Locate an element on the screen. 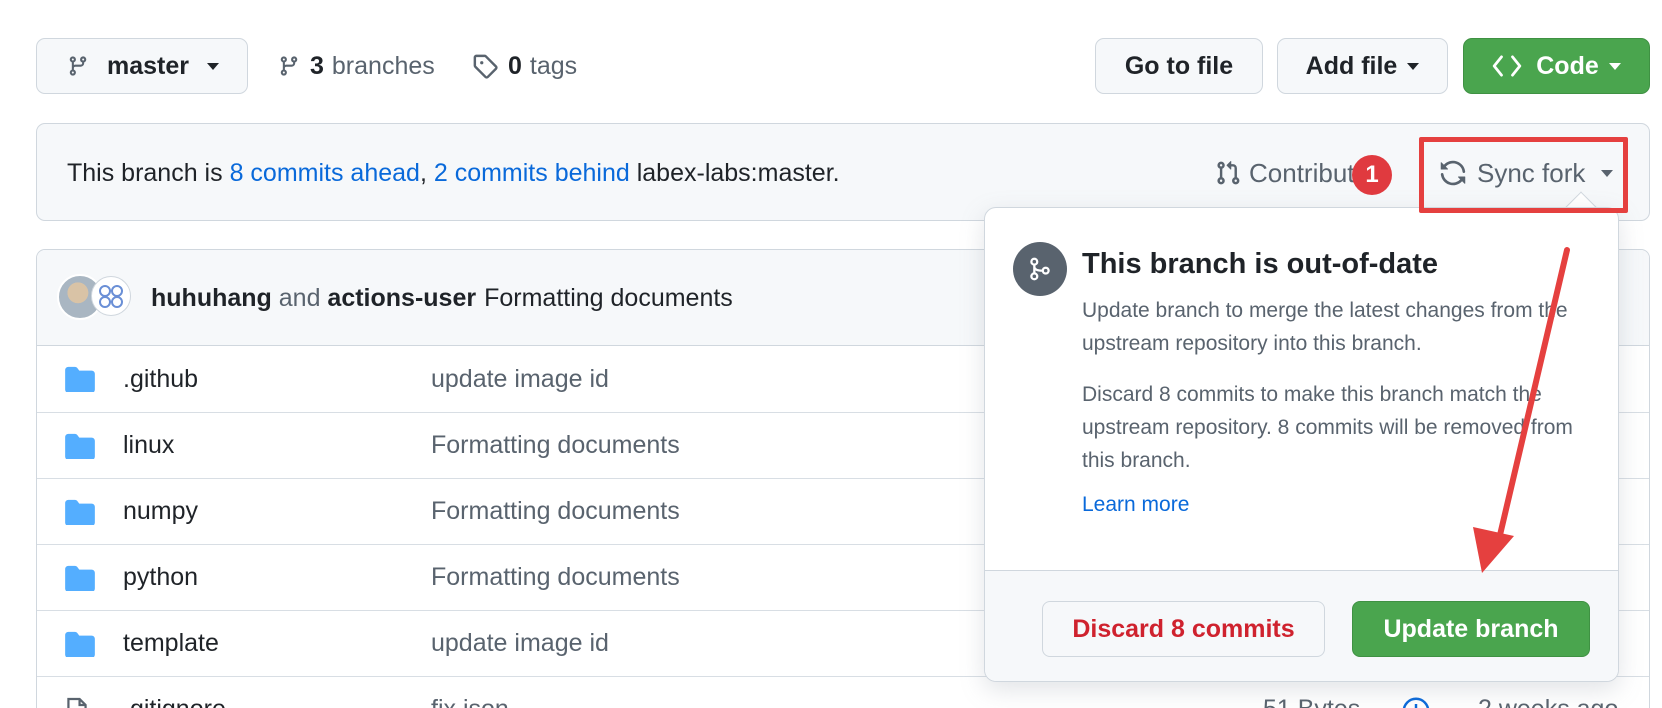  branches-link: 3 branches is located at coordinates (356, 66).